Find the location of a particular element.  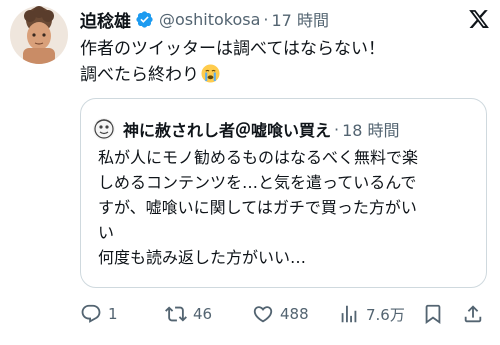

crying-face-emoji-icon is located at coordinates (210, 73).